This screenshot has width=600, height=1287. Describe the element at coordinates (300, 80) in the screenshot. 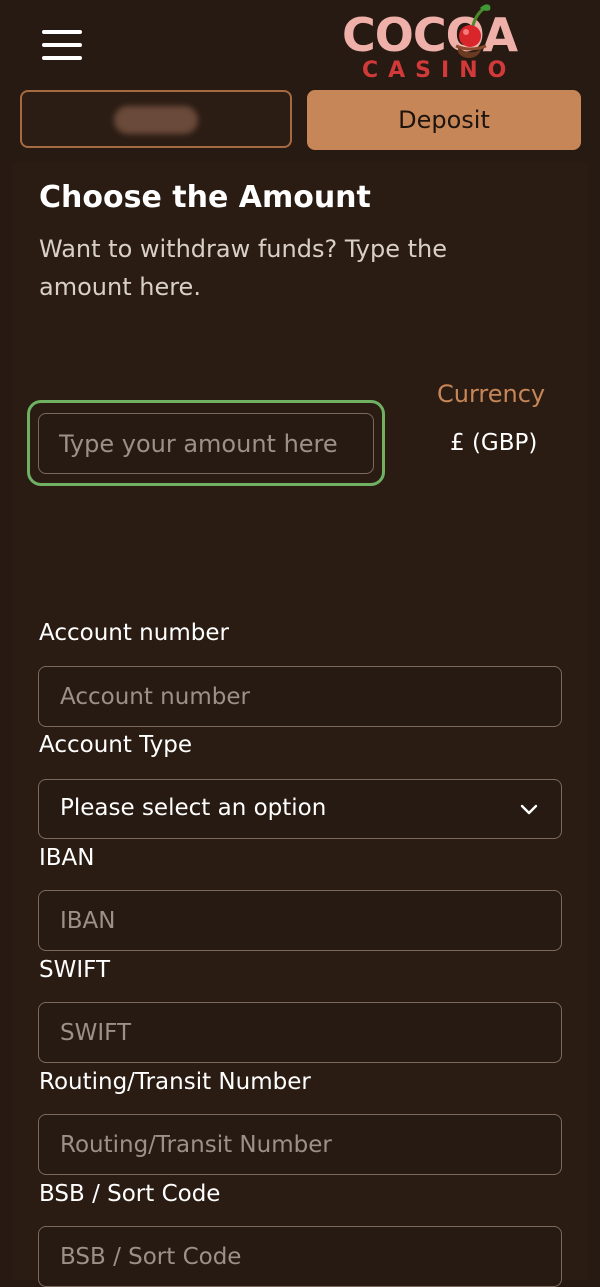

I see `app-header: COCOA CASINO Deposit` at that location.